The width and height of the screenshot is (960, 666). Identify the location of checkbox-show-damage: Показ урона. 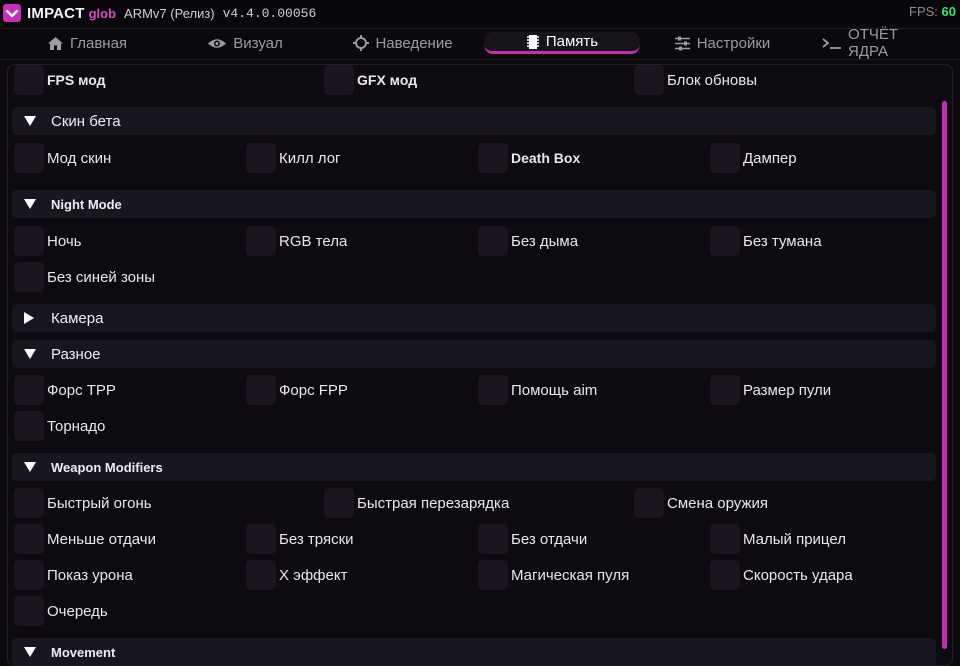
(73, 575).